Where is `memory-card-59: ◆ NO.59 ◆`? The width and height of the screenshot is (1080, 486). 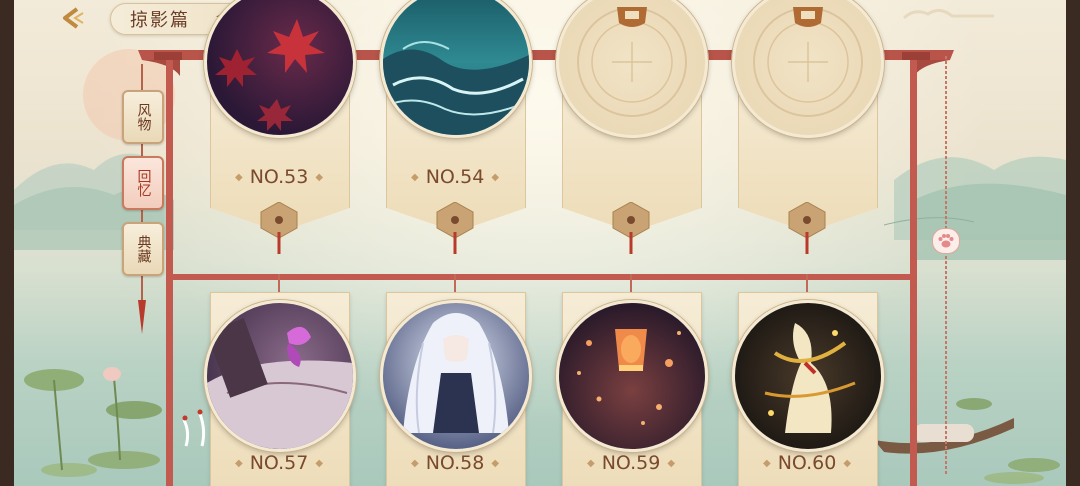
memory-card-59: ◆ NO.59 ◆ is located at coordinates (632, 380).